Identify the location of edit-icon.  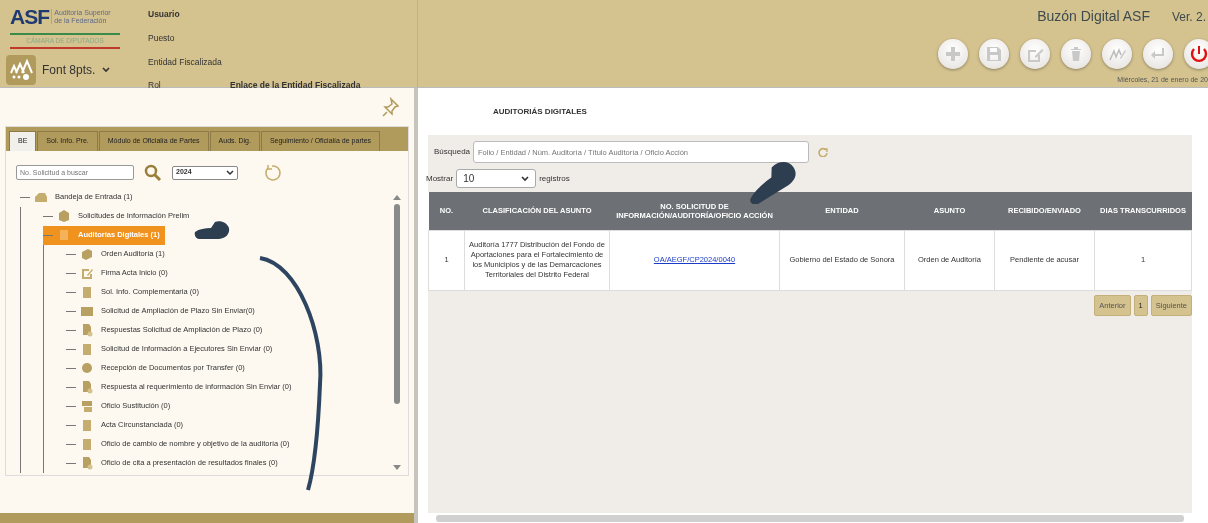
(87, 273).